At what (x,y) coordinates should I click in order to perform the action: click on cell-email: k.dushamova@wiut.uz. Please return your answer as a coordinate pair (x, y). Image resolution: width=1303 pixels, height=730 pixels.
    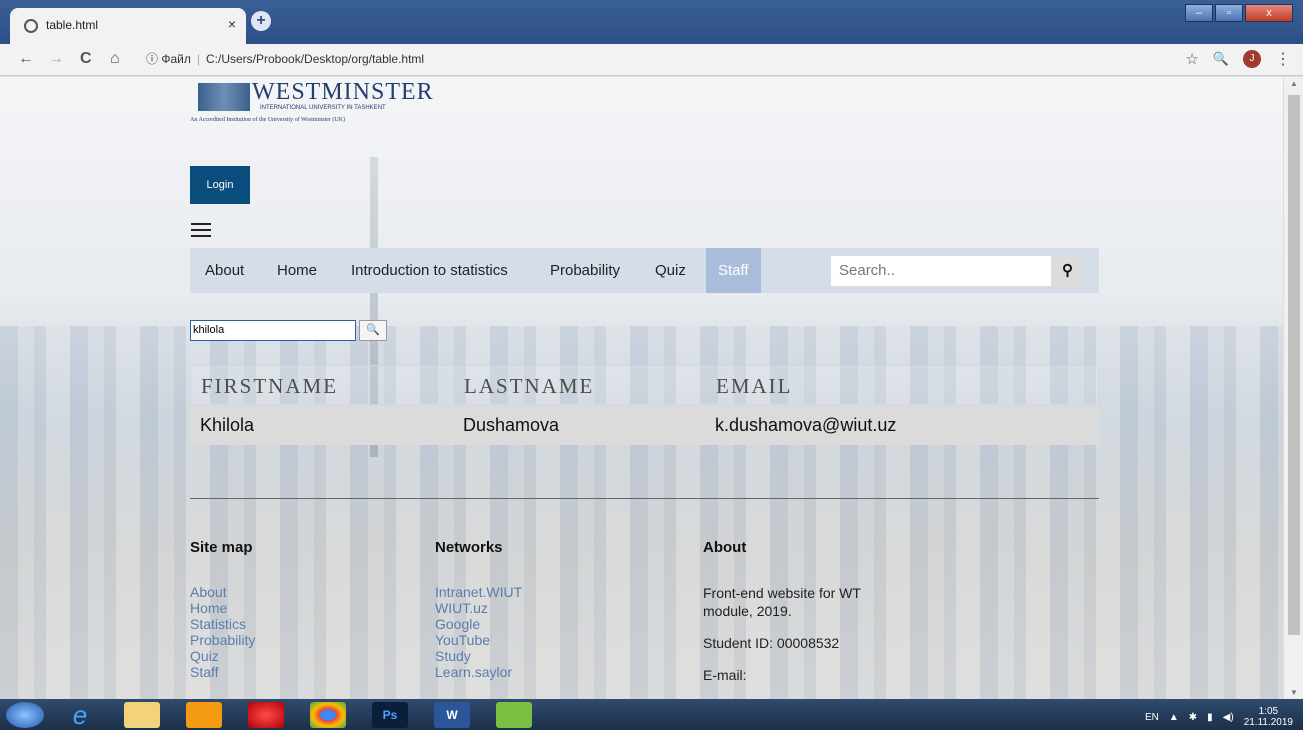
    Looking at the image, I should click on (806, 425).